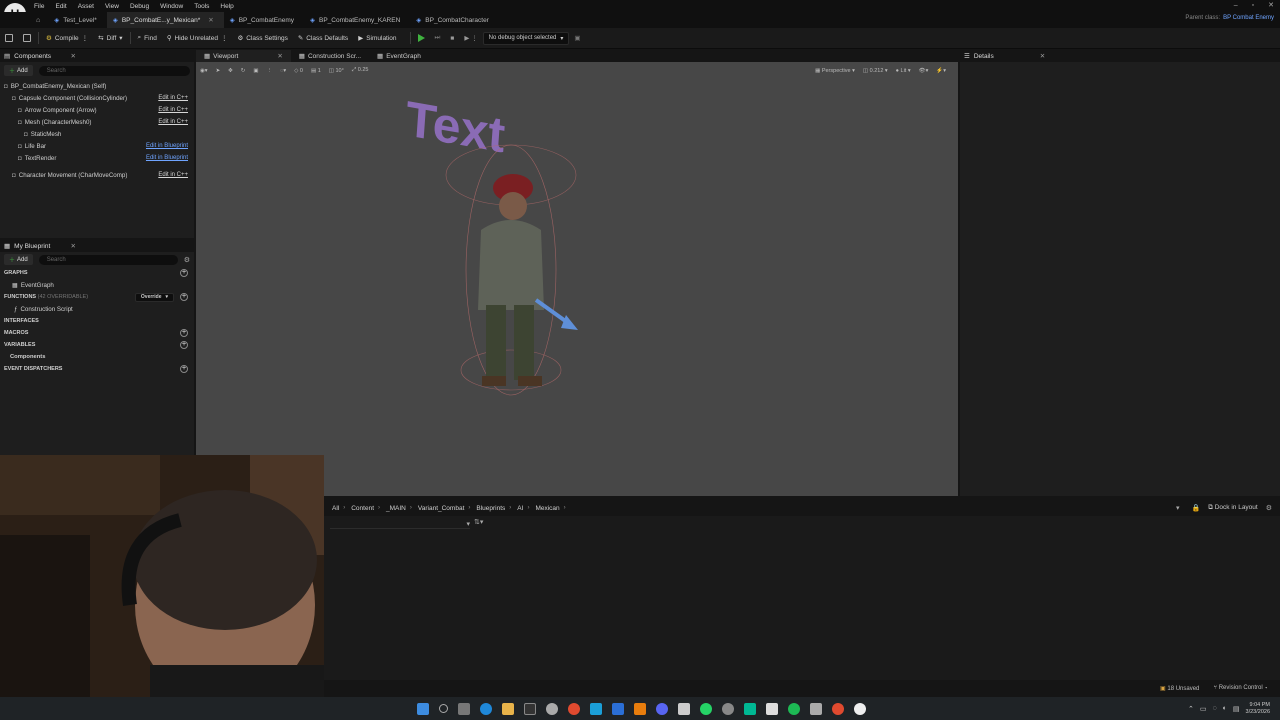 This screenshot has height=720, width=1280. I want to click on save-icon, so click(9, 38).